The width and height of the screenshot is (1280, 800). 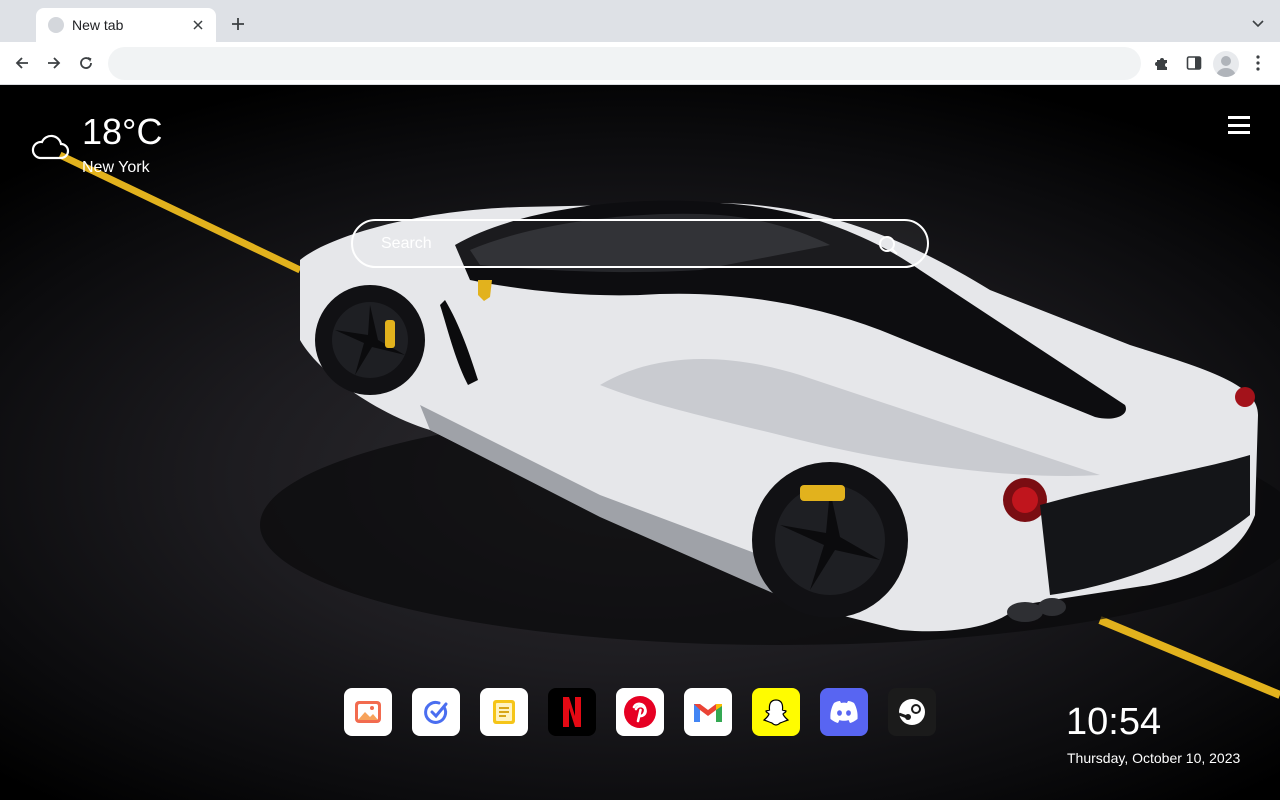 What do you see at coordinates (98, 25) in the screenshot?
I see `tab-title: New tab` at bounding box center [98, 25].